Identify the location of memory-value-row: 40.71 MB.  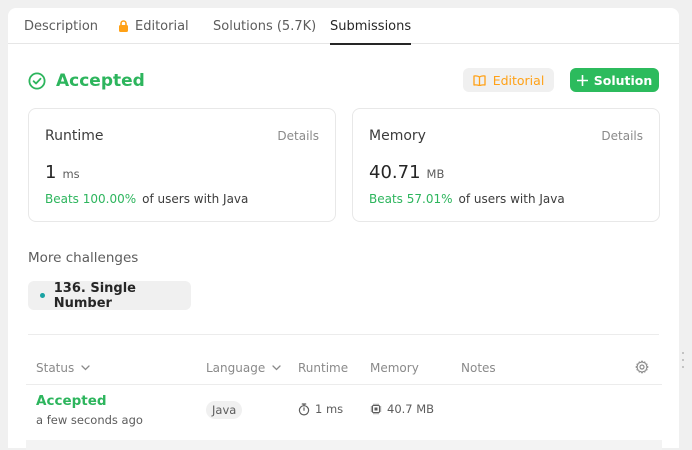
(406, 172).